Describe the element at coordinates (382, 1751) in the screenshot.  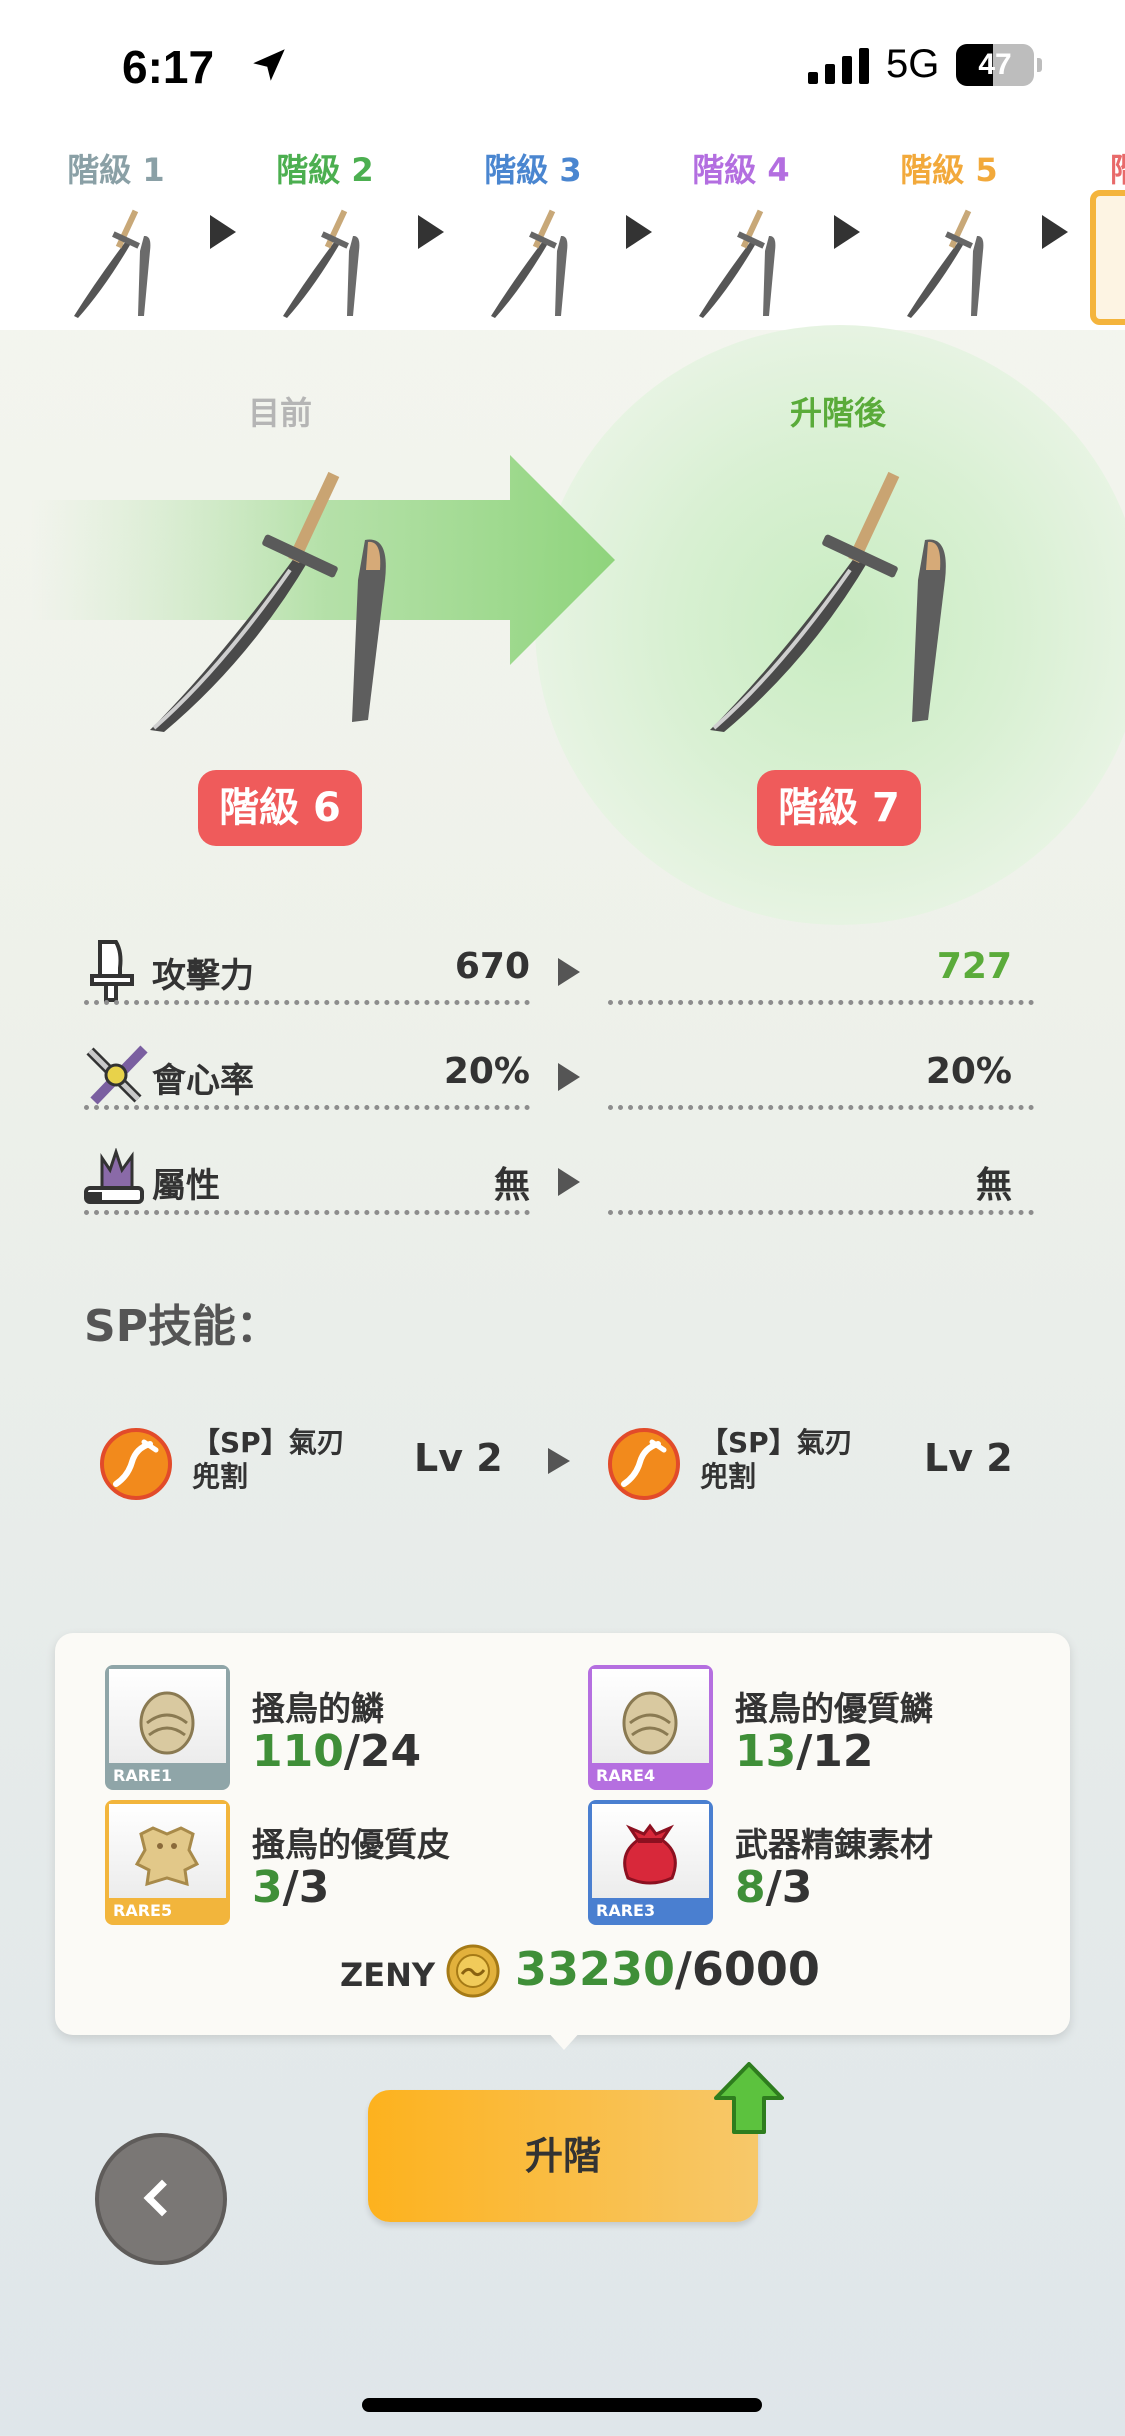
I see `material-need: /24` at that location.